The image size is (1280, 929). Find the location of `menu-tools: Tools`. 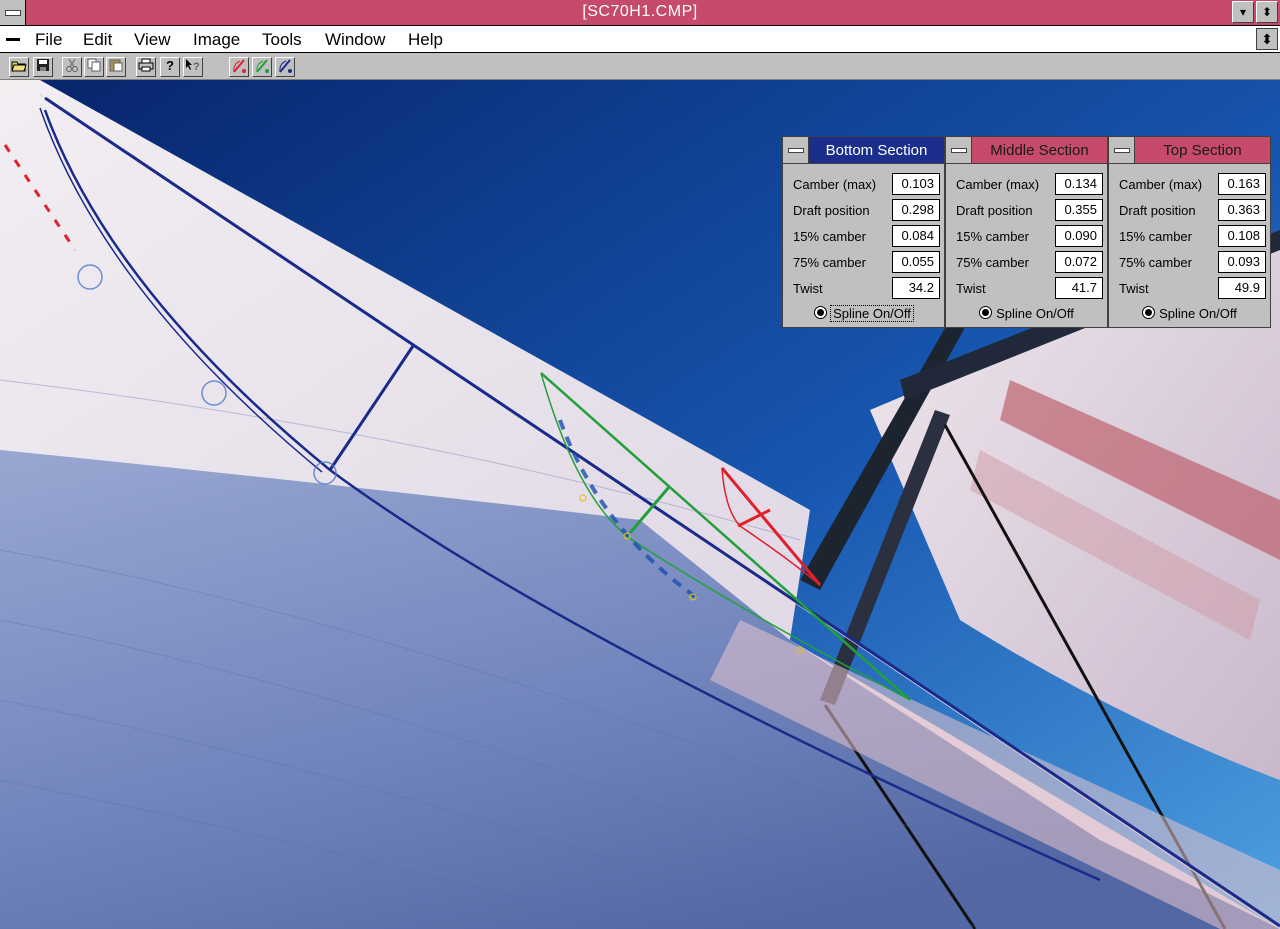

menu-tools: Tools is located at coordinates (282, 40).